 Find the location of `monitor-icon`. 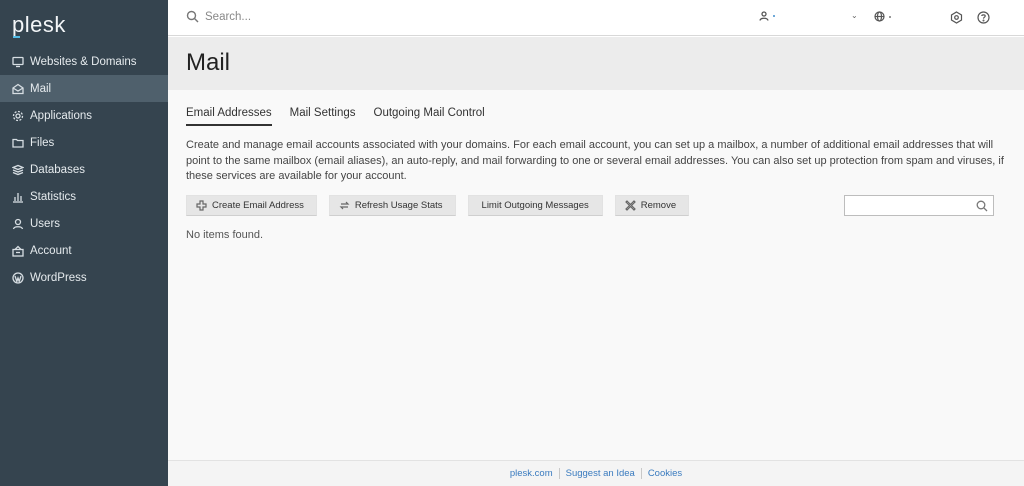

monitor-icon is located at coordinates (18, 62).